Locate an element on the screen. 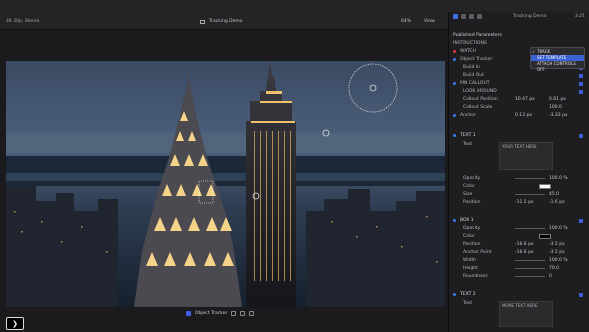  text1-keyframe-icon is located at coordinates (454, 135).